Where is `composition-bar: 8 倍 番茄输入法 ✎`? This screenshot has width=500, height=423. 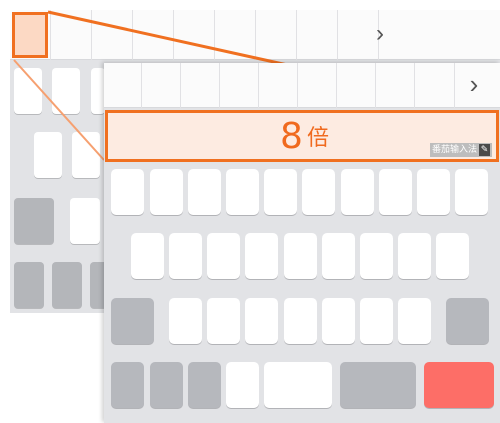
composition-bar: 8 倍 番茄输入法 ✎ is located at coordinates (302, 136).